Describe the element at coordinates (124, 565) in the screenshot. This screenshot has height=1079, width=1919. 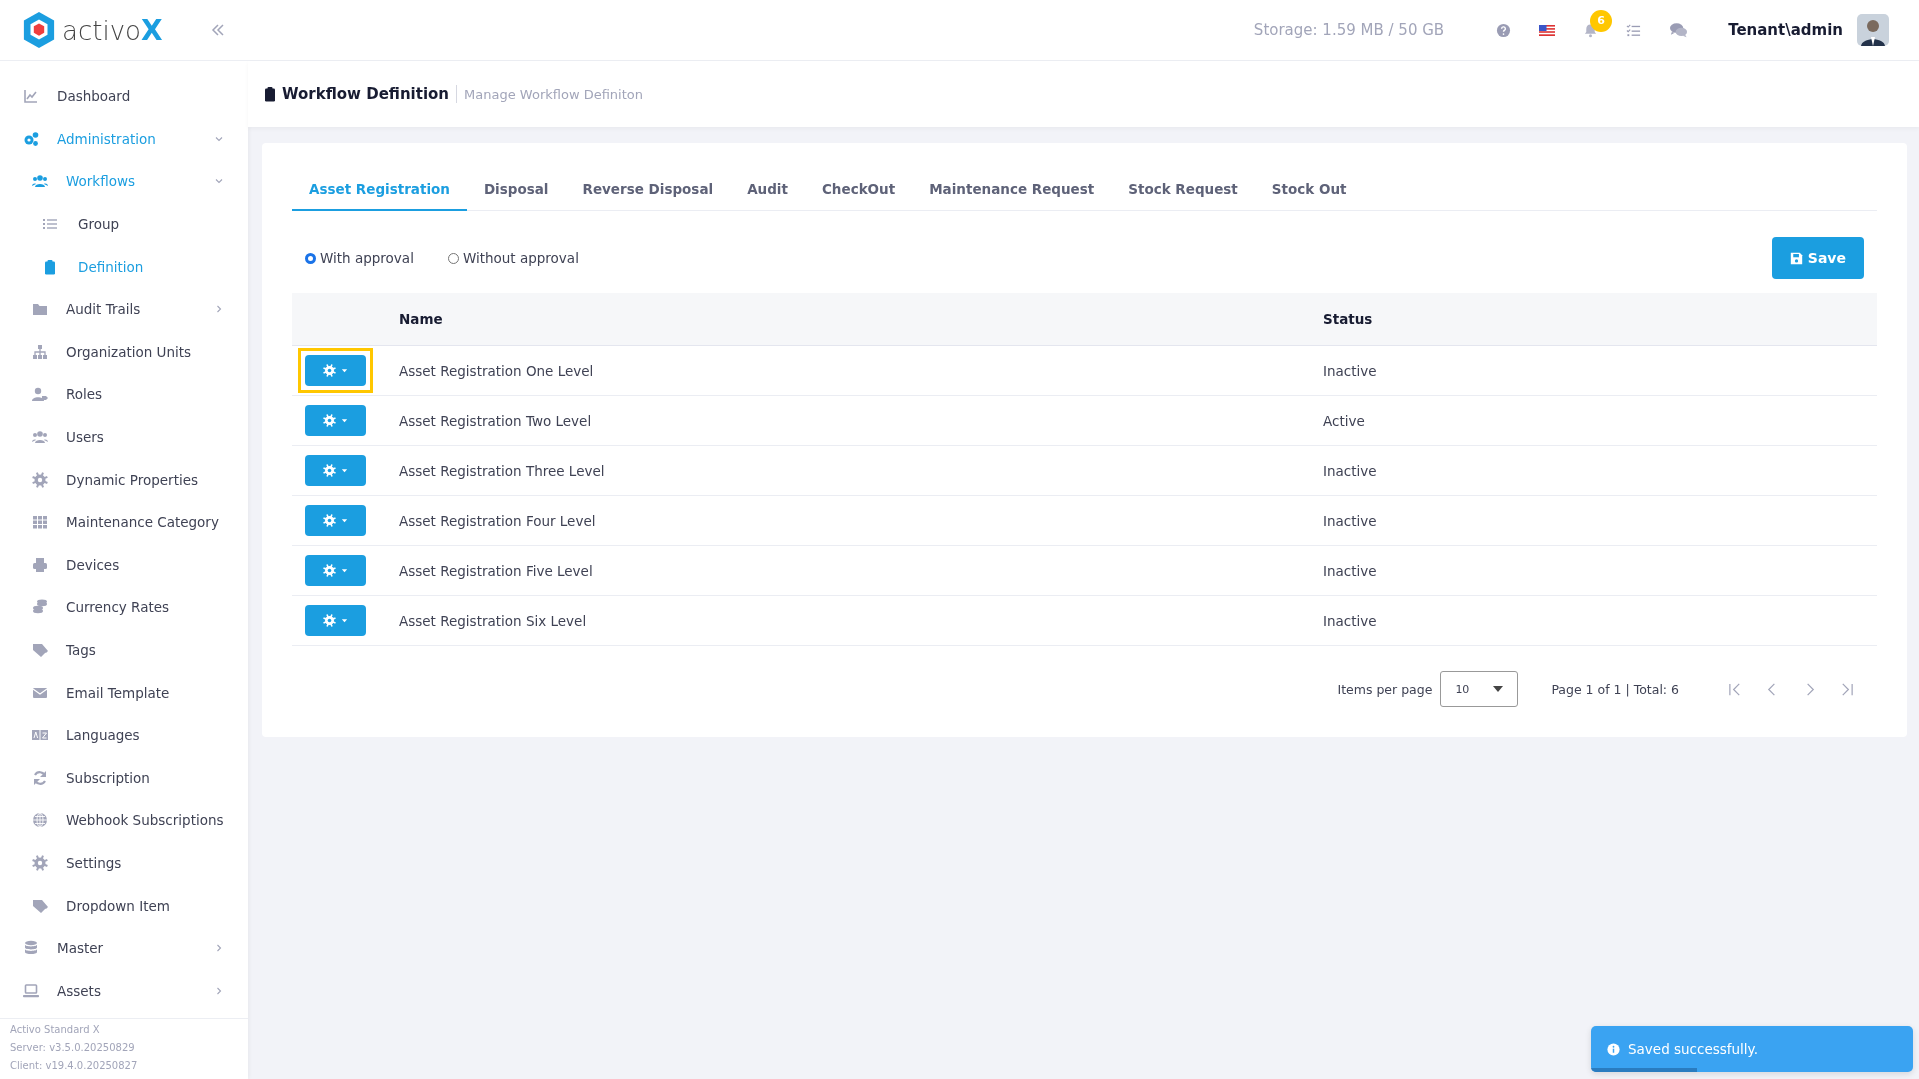
I see `sidebar-item: Devices` at that location.